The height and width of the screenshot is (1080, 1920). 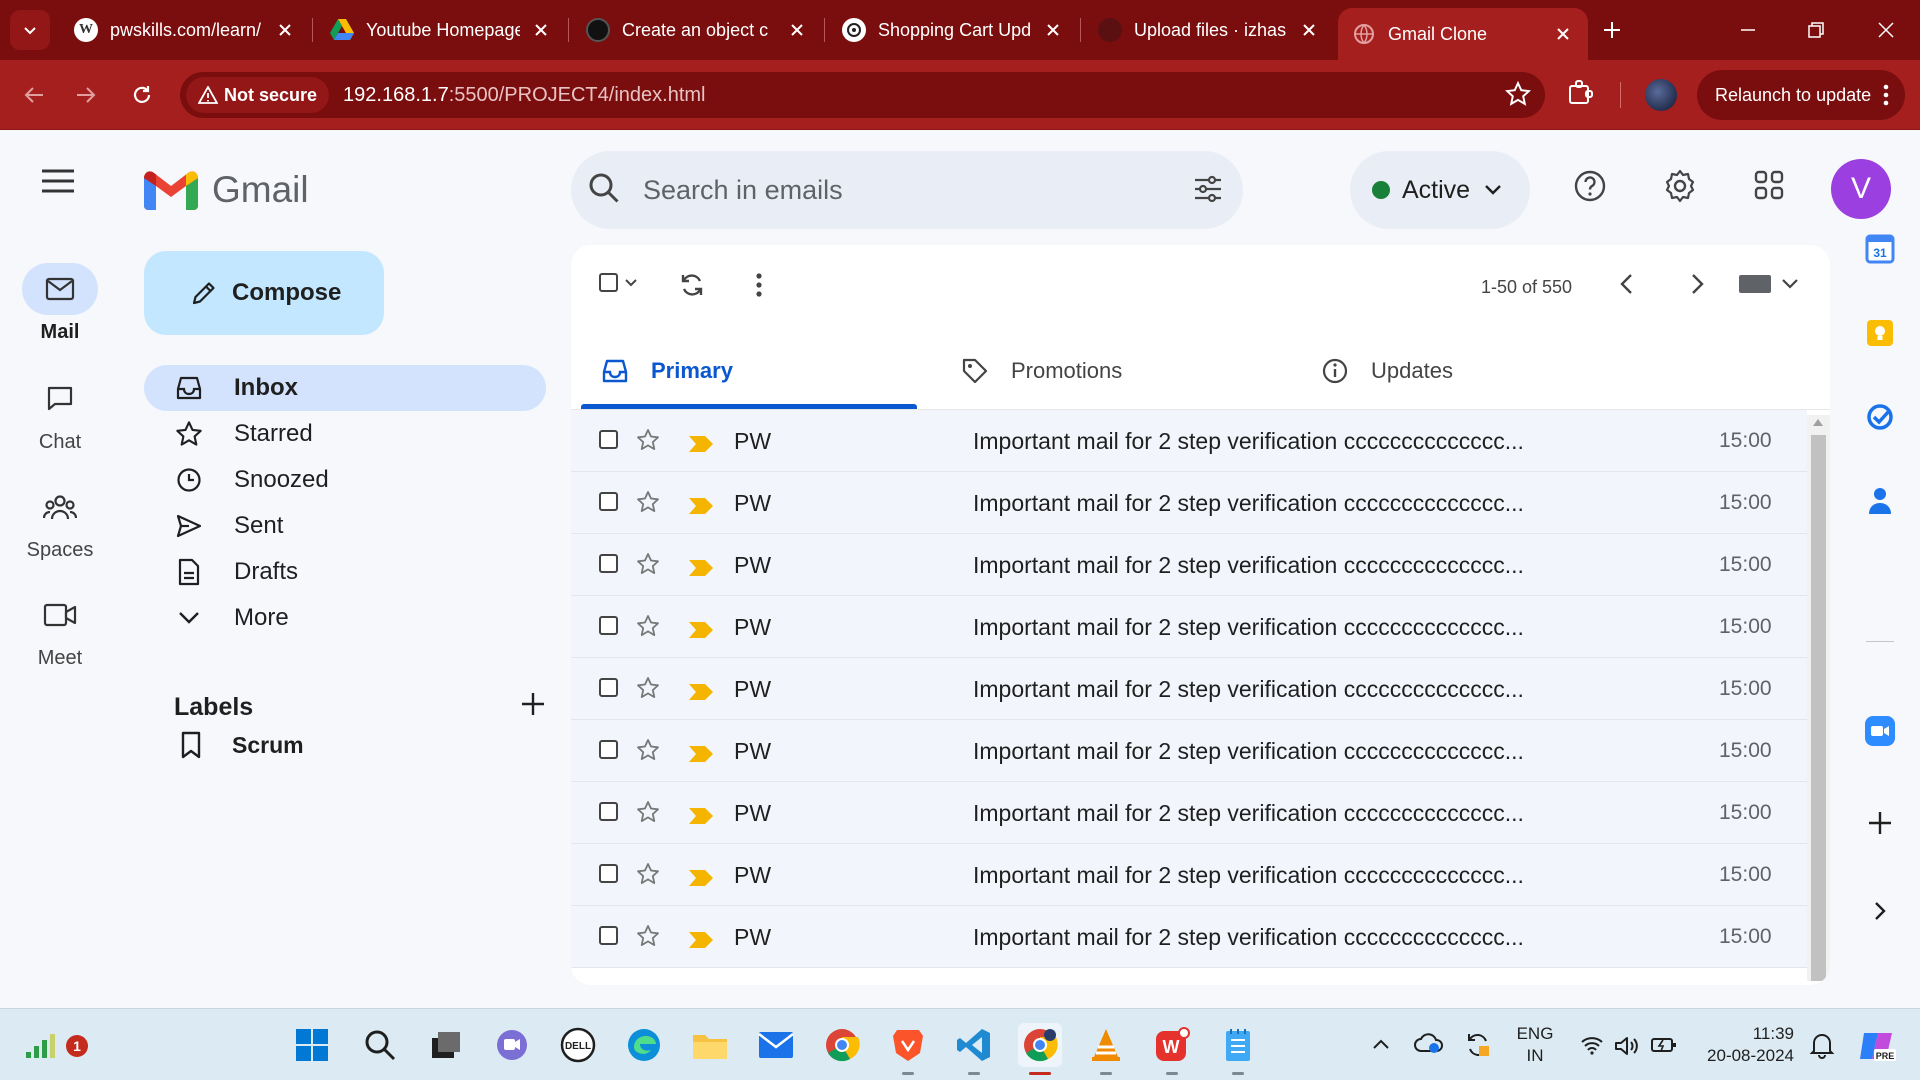 I want to click on start-button, so click(x=312, y=1045).